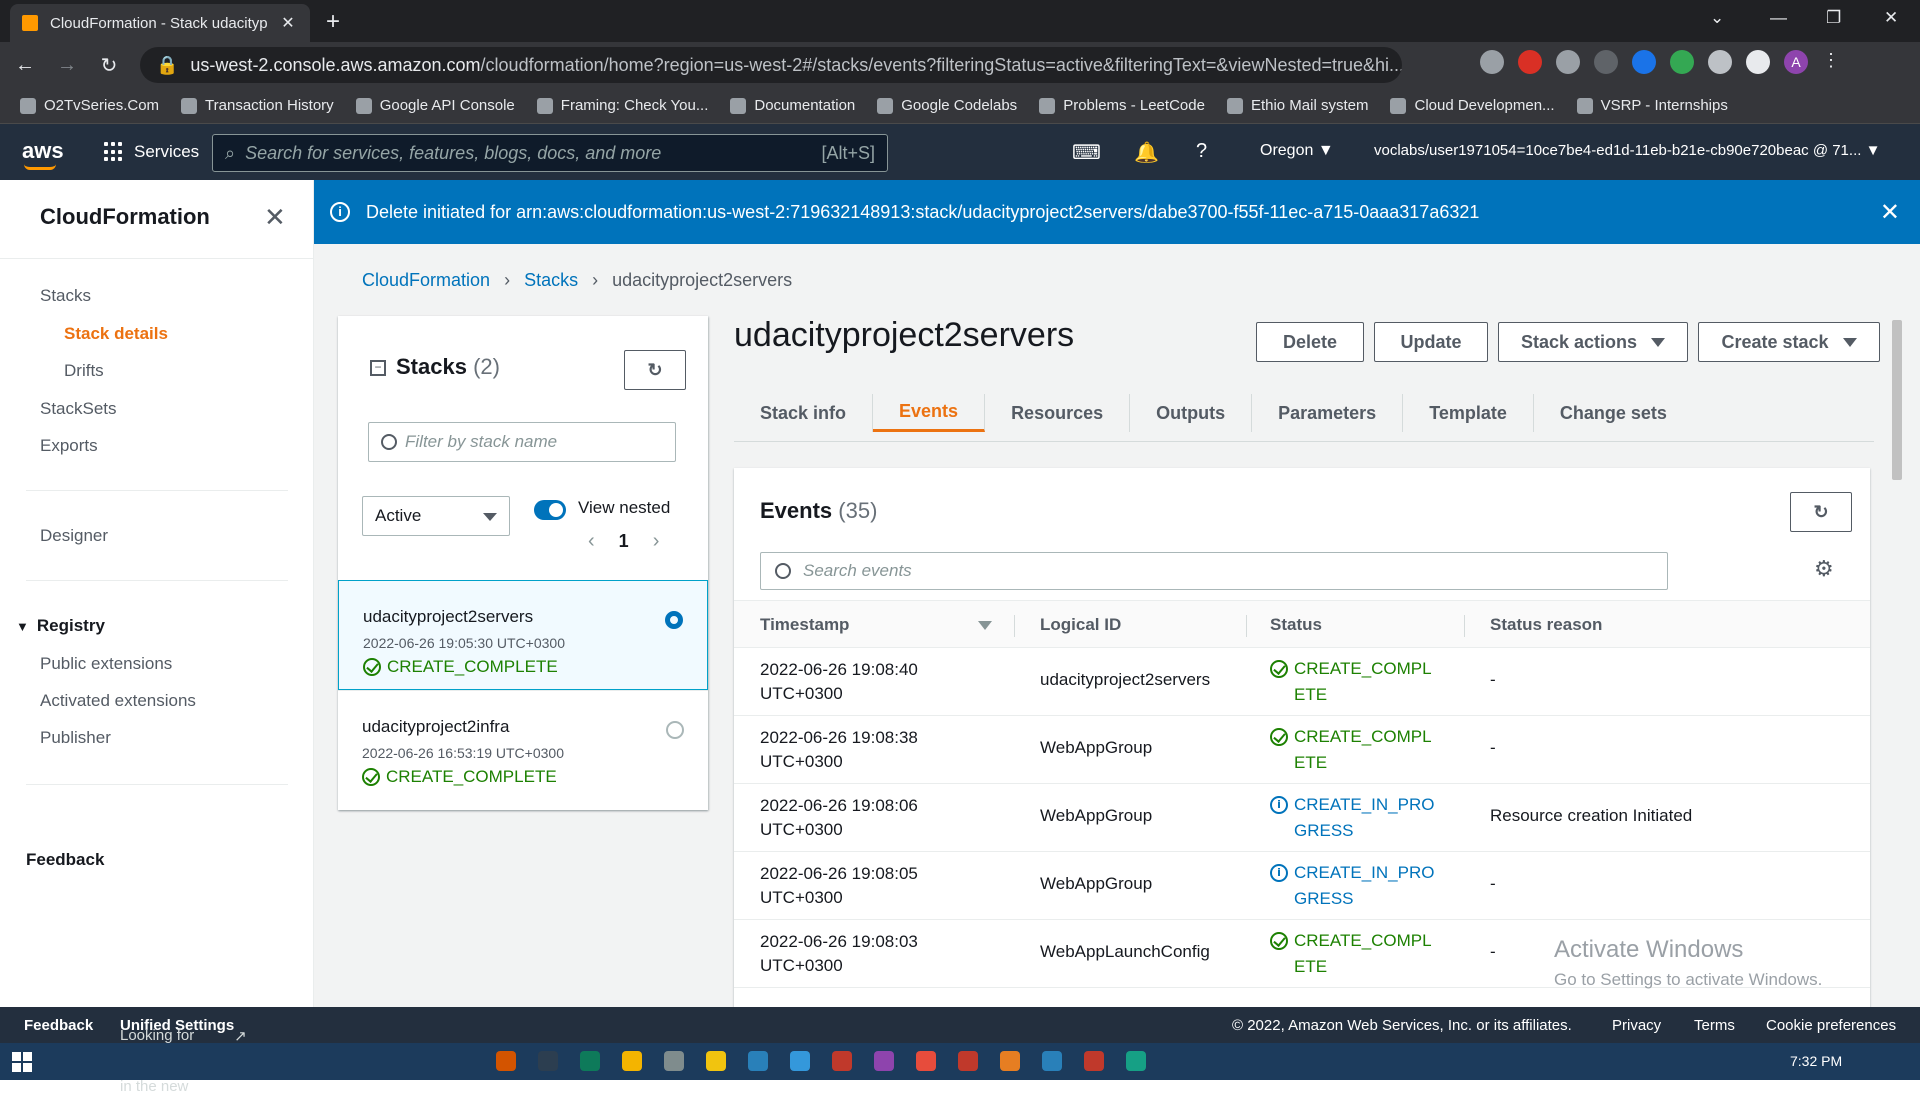 This screenshot has height=1095, width=1920. What do you see at coordinates (1717, 18) in the screenshot?
I see `tab-search-icon: ⌄` at bounding box center [1717, 18].